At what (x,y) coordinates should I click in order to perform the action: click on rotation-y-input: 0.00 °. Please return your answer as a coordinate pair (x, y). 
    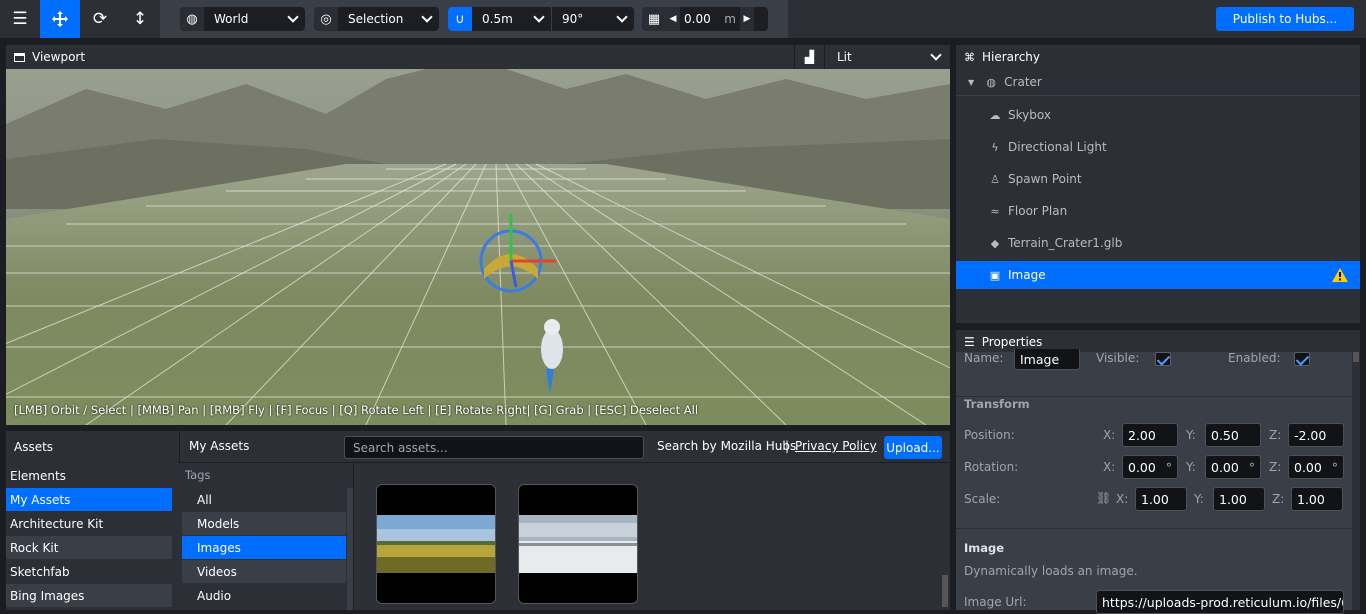
    Looking at the image, I should click on (1233, 467).